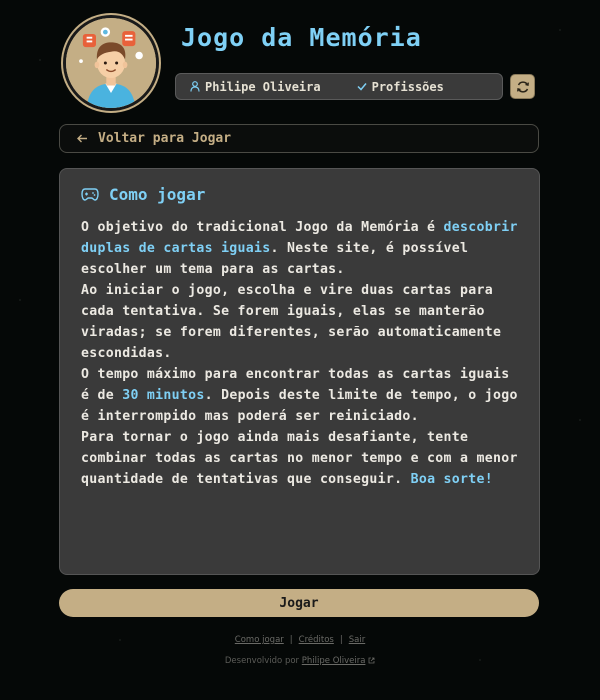 This screenshot has height=700, width=600. Describe the element at coordinates (300, 194) in the screenshot. I see `card-header: Como jogar` at that location.